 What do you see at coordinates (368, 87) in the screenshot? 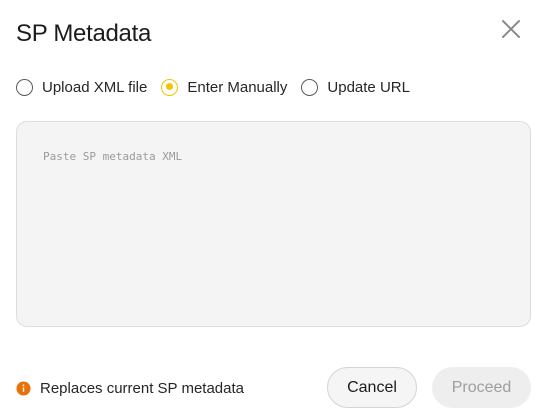
I see `radio-label: Update URL` at bounding box center [368, 87].